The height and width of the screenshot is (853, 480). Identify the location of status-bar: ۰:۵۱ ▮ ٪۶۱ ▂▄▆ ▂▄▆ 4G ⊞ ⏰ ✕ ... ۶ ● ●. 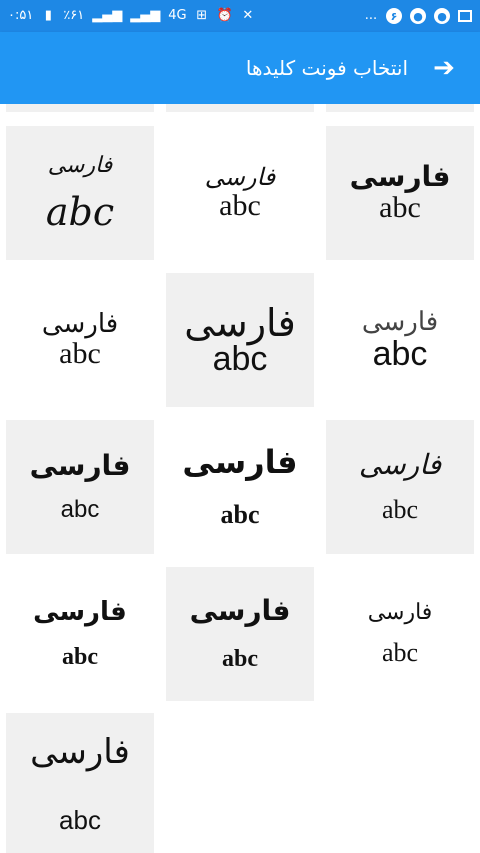
(240, 16).